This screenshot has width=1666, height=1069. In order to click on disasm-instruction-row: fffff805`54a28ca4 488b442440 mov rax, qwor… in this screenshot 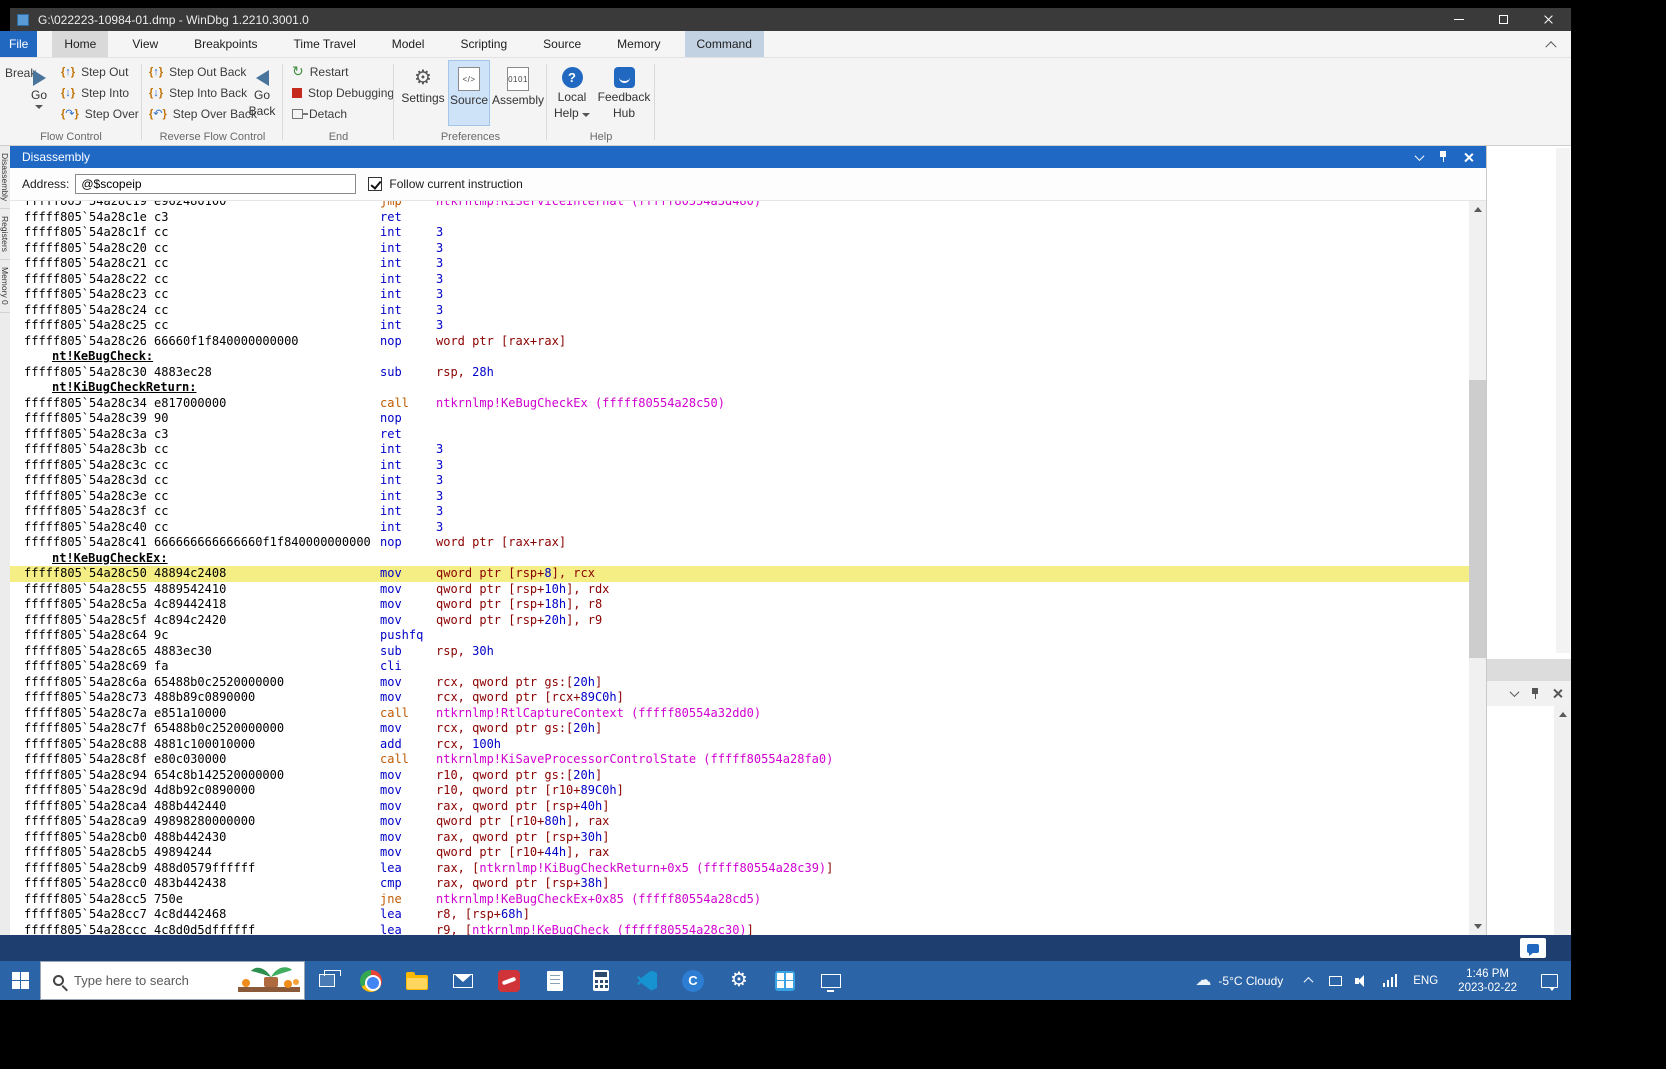, I will do `click(739, 807)`.